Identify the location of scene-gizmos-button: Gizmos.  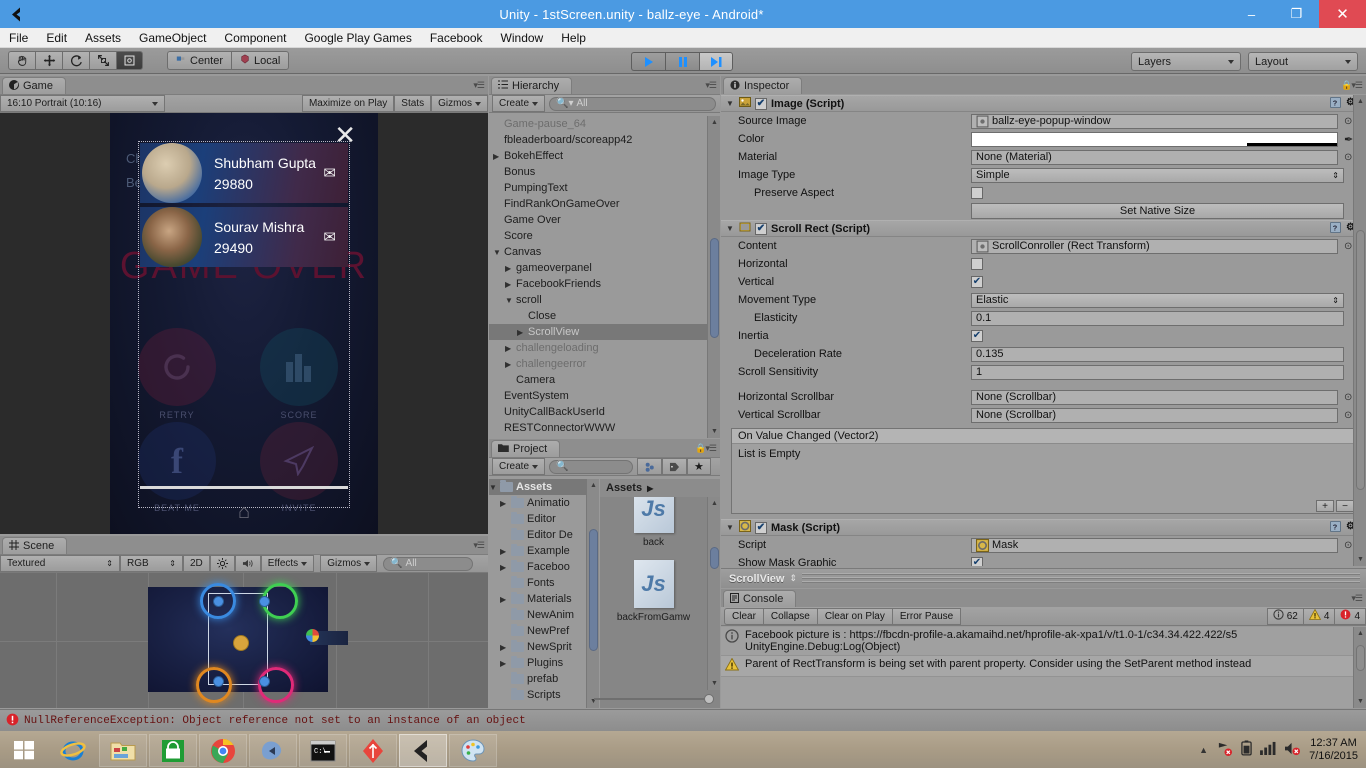
(349, 563).